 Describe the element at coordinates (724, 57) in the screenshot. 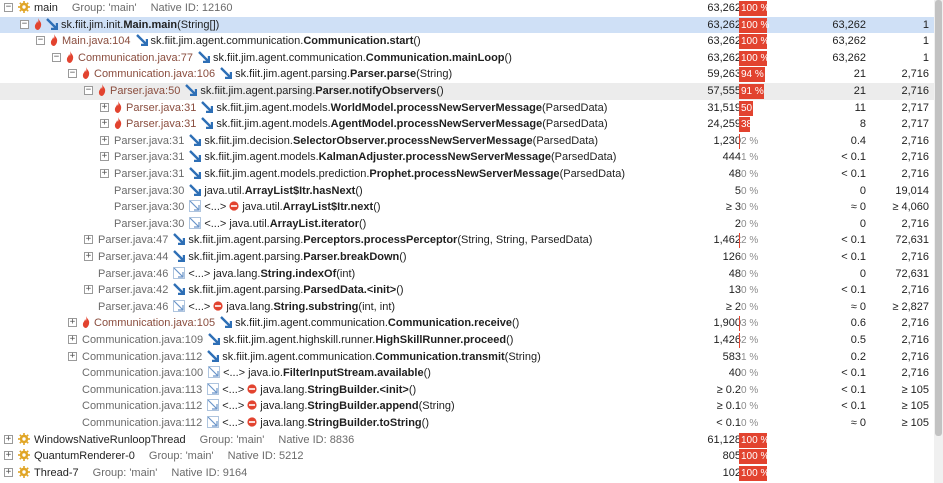

I see `total-time: 63,262` at that location.